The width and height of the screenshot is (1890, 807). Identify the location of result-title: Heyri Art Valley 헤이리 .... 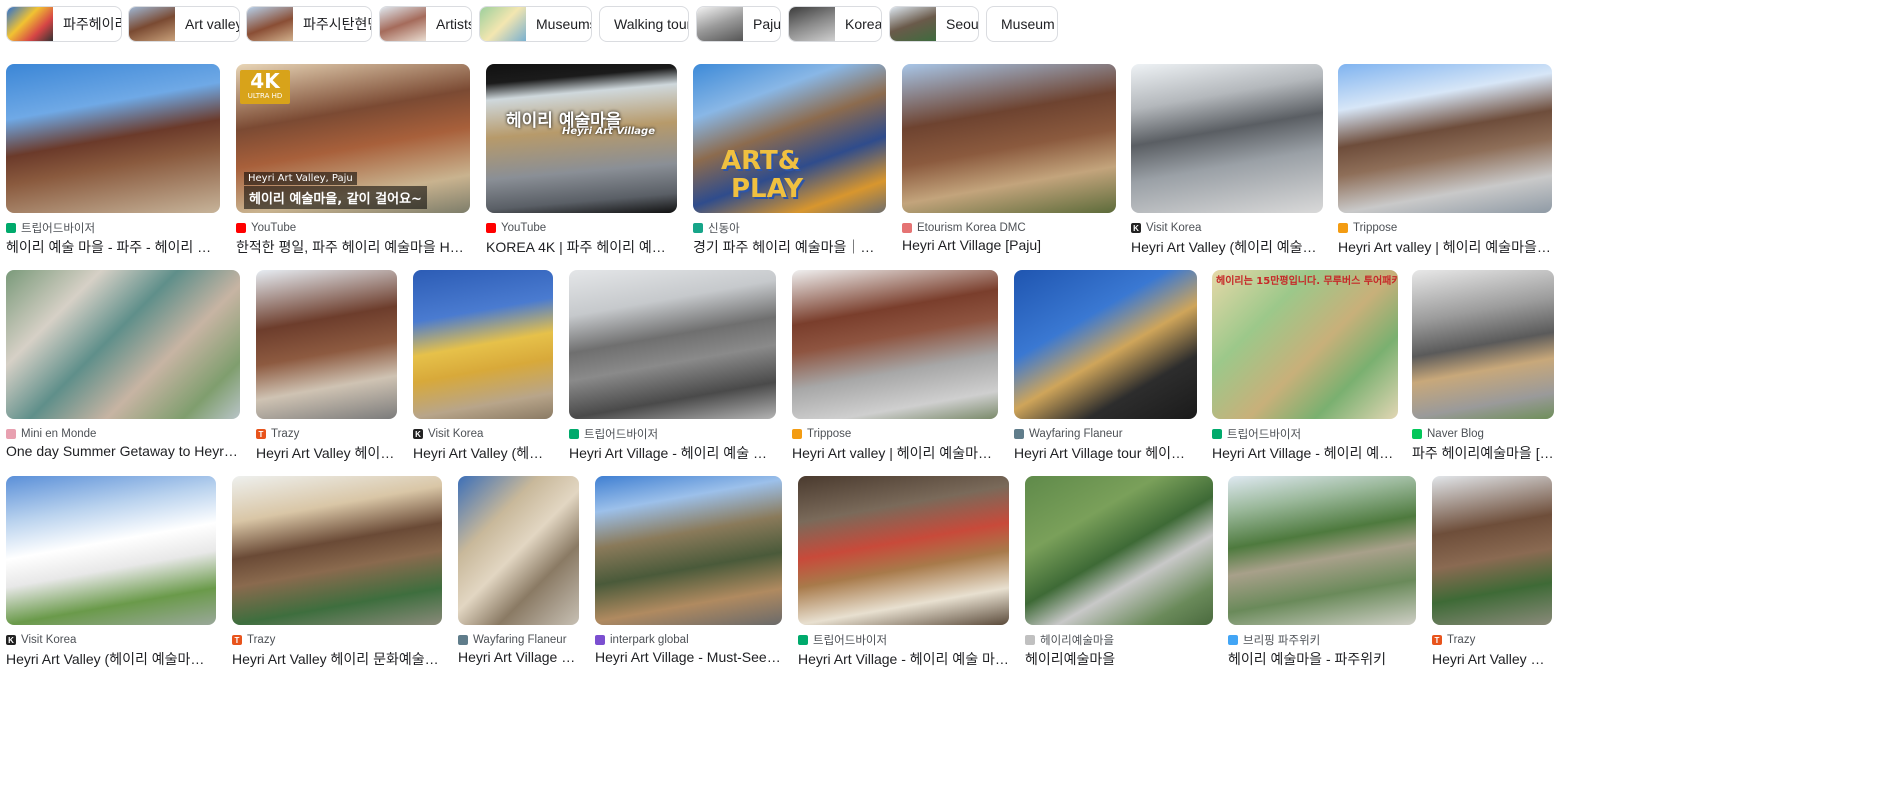
(326, 452).